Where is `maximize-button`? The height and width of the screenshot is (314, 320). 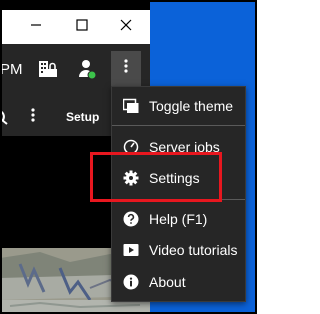
maximize-button is located at coordinates (82, 27).